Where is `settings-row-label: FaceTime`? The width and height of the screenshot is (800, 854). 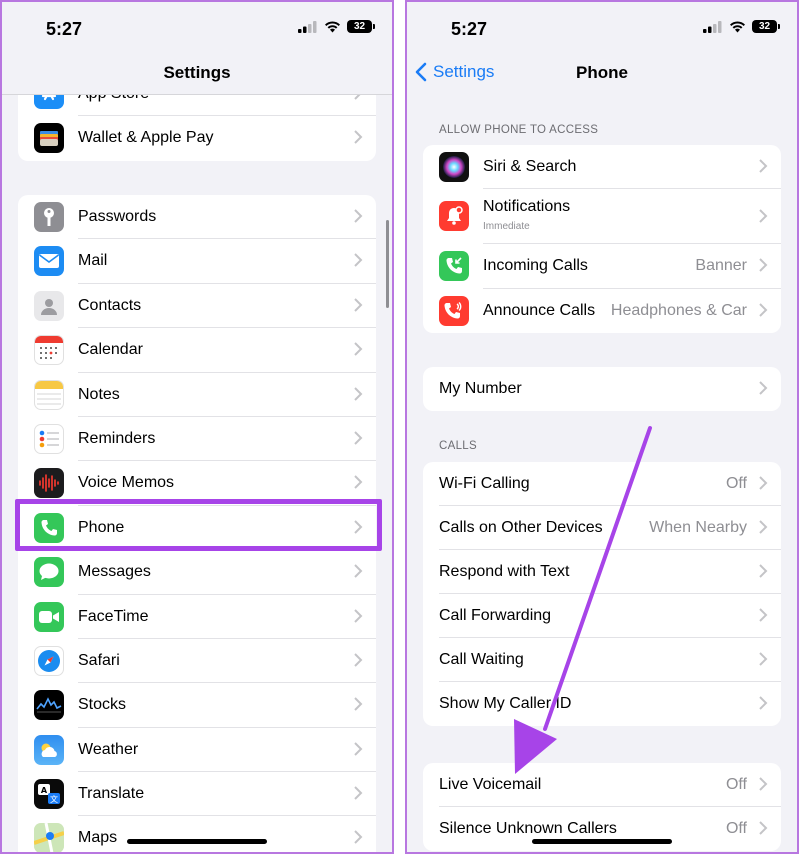
settings-row-label: FaceTime is located at coordinates (113, 616).